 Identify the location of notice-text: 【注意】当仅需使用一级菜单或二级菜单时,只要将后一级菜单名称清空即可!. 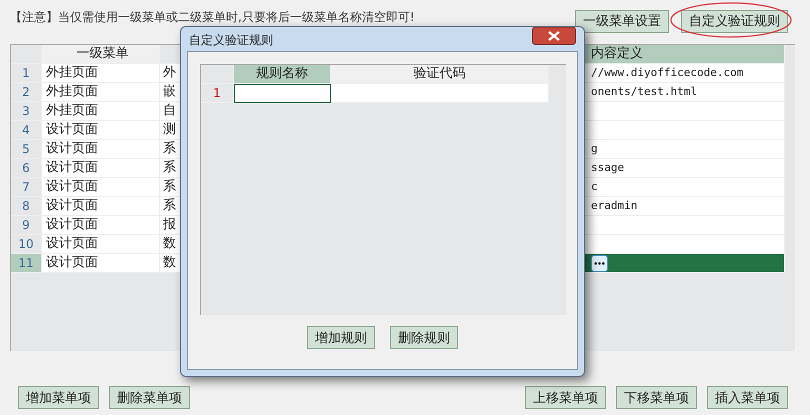
(212, 17).